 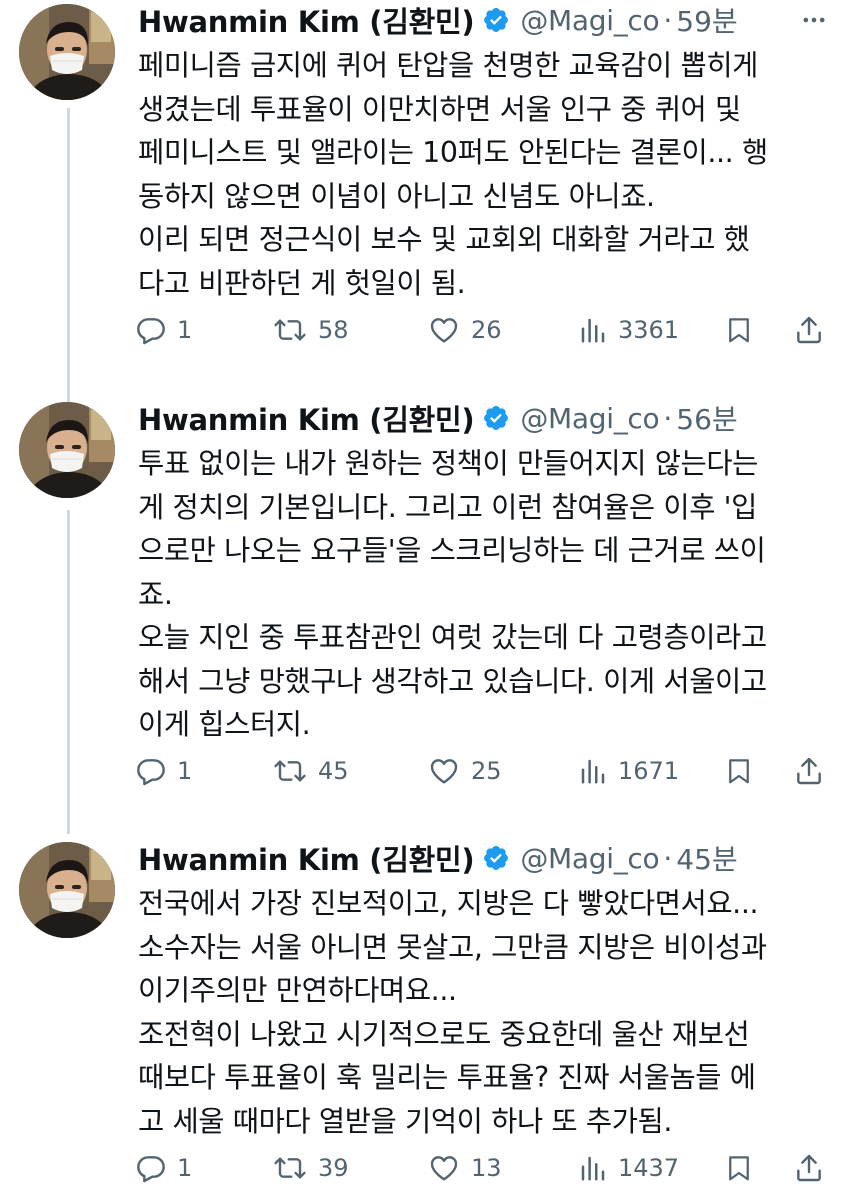 What do you see at coordinates (814, 20) in the screenshot?
I see `more-options-icon` at bounding box center [814, 20].